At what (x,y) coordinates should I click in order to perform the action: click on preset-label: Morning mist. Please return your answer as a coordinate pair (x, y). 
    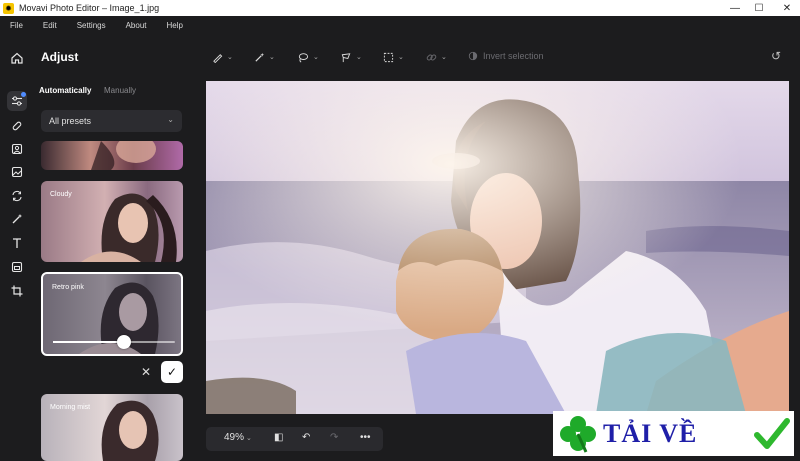
    Looking at the image, I should click on (70, 407).